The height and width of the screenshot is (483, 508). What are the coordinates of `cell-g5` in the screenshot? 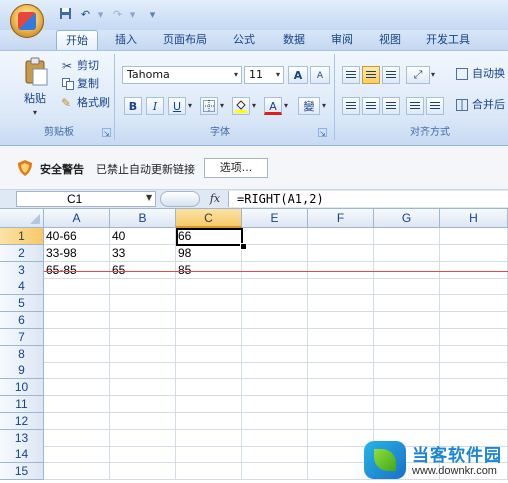 It's located at (407, 303).